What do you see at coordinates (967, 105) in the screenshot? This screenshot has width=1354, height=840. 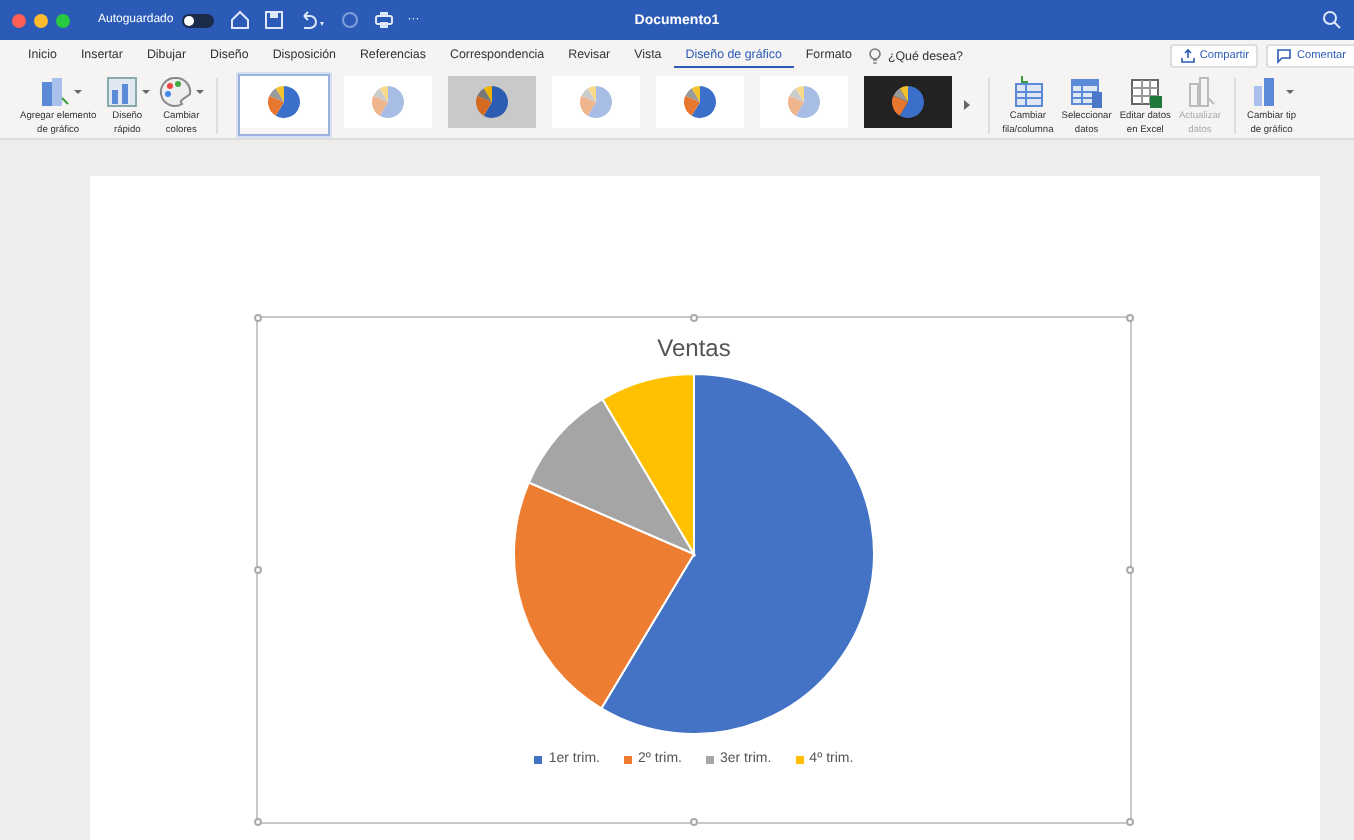 I see `gallery-arrow-icon` at bounding box center [967, 105].